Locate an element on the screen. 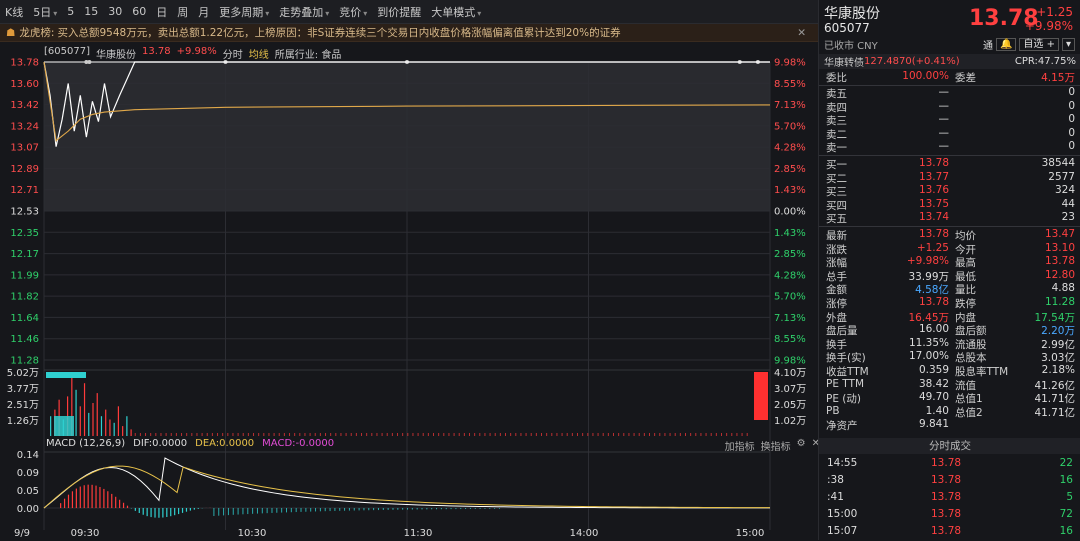 This screenshot has width=1080, height=541. quote-row: 买一13.7838544 is located at coordinates (949, 164).